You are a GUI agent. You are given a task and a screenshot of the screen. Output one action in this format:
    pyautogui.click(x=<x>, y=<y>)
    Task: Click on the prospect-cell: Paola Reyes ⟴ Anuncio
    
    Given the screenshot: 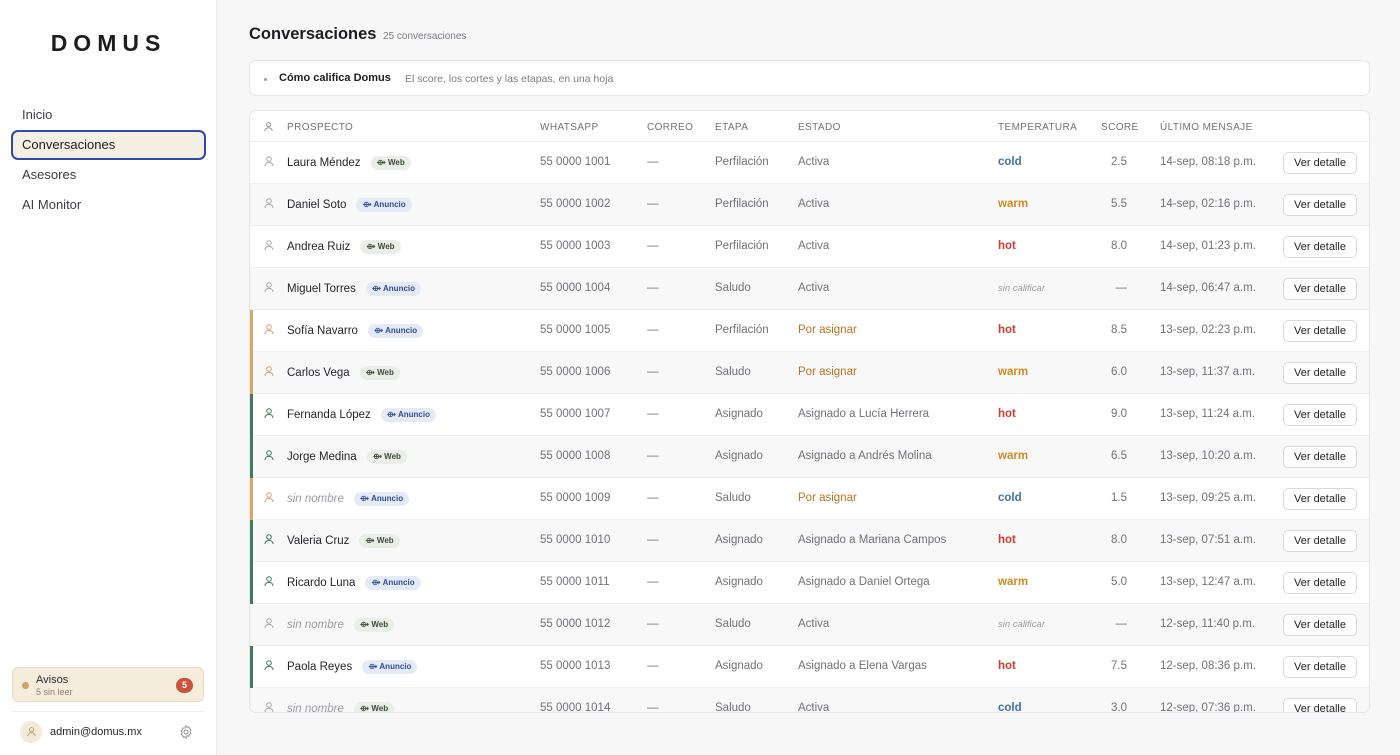 What is the action you would take?
    pyautogui.click(x=352, y=667)
    